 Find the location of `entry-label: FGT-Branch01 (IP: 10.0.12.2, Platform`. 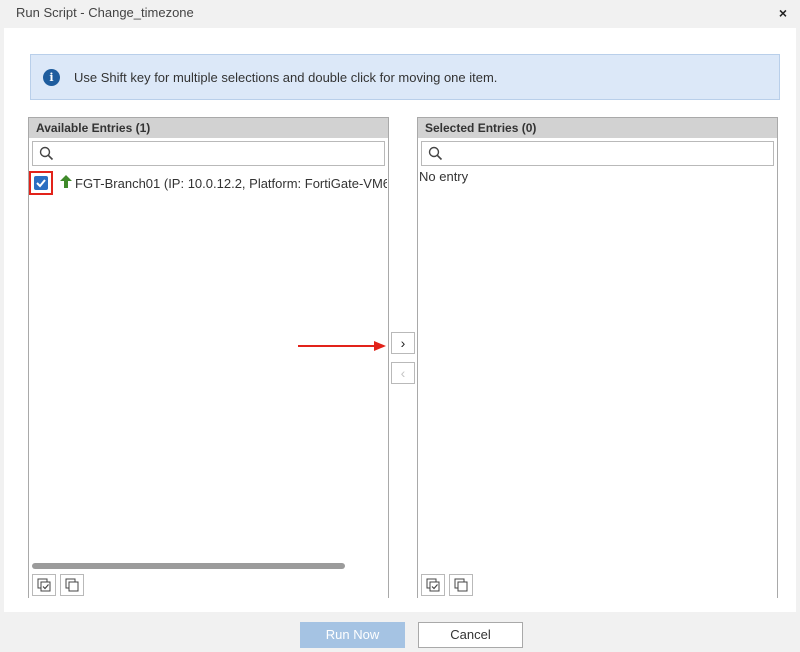

entry-label: FGT-Branch01 (IP: 10.0.12.2, Platform is located at coordinates (231, 183).